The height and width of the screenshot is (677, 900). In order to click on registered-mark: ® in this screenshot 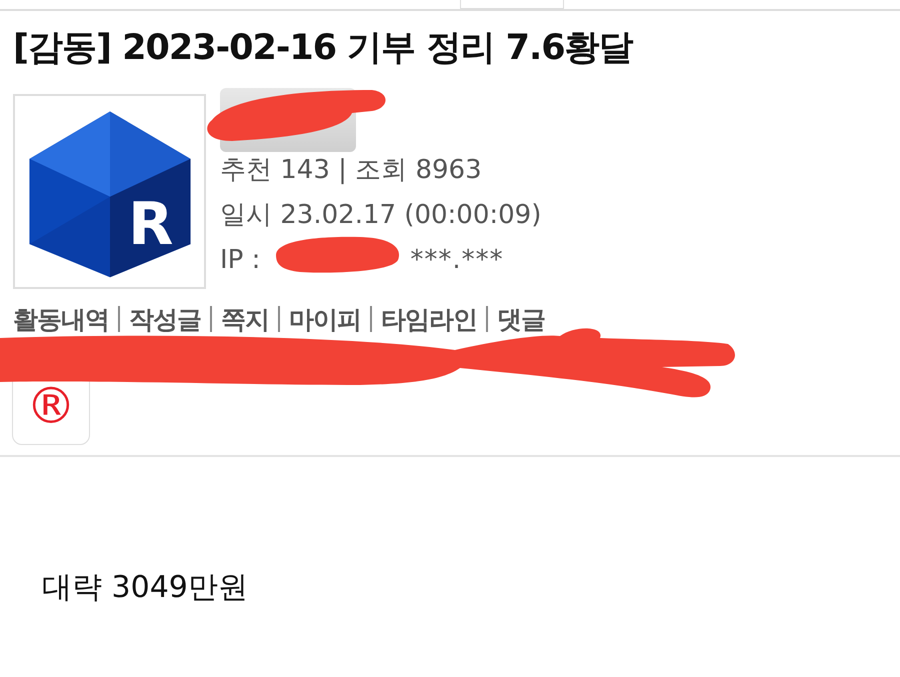, I will do `click(51, 406)`.